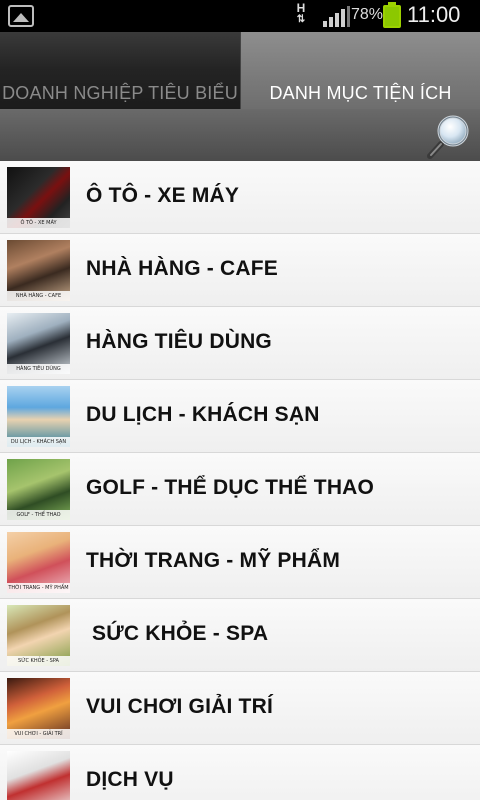  Describe the element at coordinates (38, 515) in the screenshot. I see `thumbnail-caption: GOLF - THỂ THAO` at that location.